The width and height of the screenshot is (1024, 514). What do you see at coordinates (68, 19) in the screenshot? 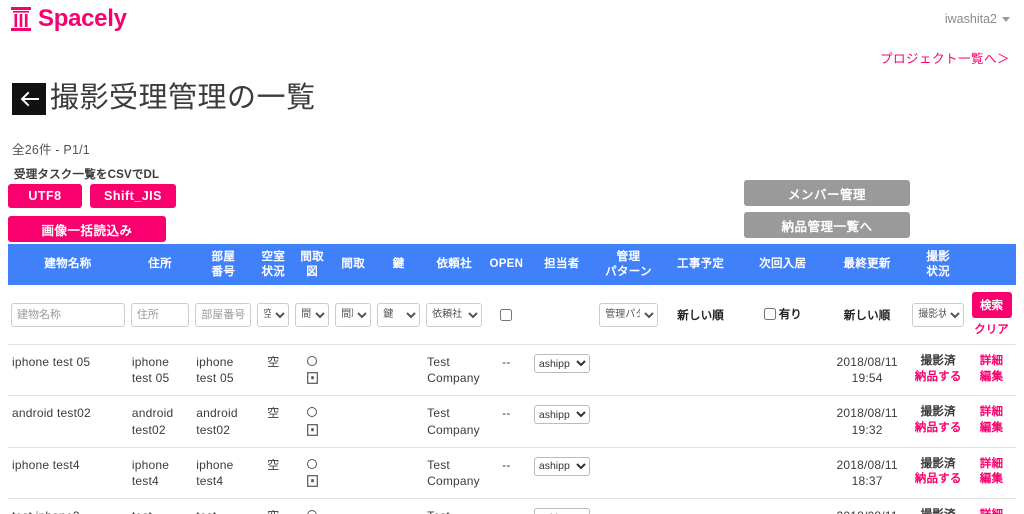
I see `brand-logo: Spacely` at bounding box center [68, 19].